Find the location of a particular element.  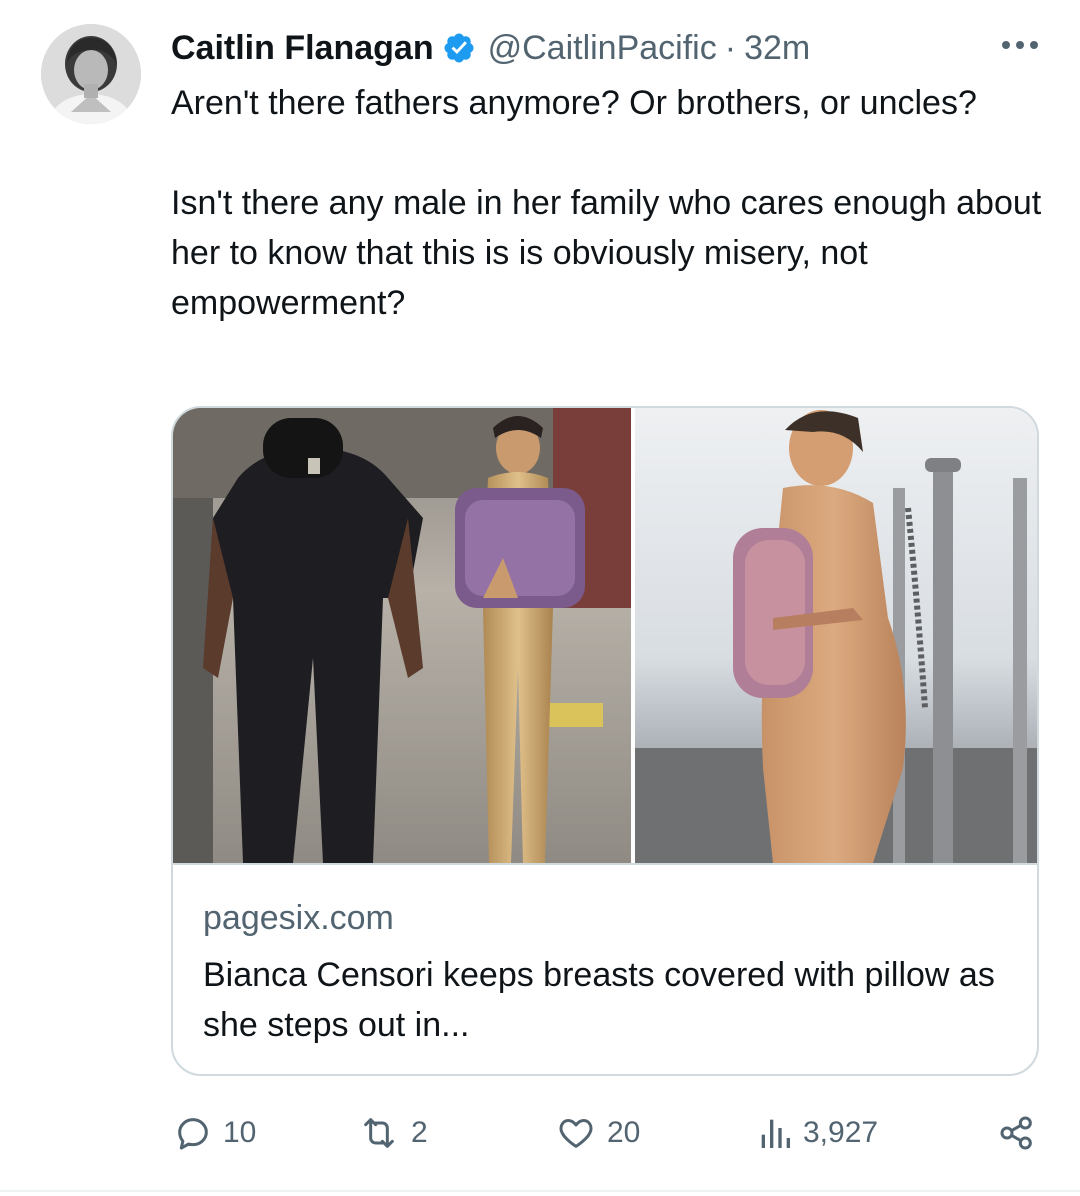

tweet-header: Caitlin Flanagan @CaitlinPacific · 32m is located at coordinates (490, 48).